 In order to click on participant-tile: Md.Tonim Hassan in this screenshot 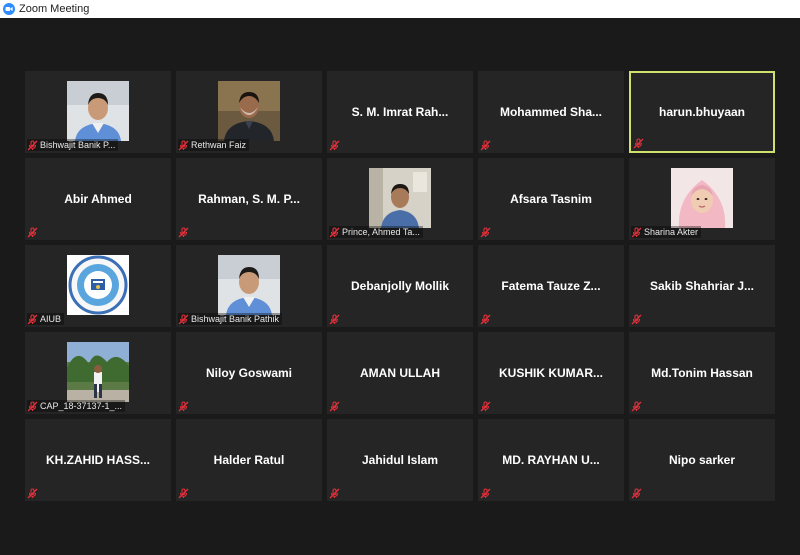, I will do `click(702, 373)`.